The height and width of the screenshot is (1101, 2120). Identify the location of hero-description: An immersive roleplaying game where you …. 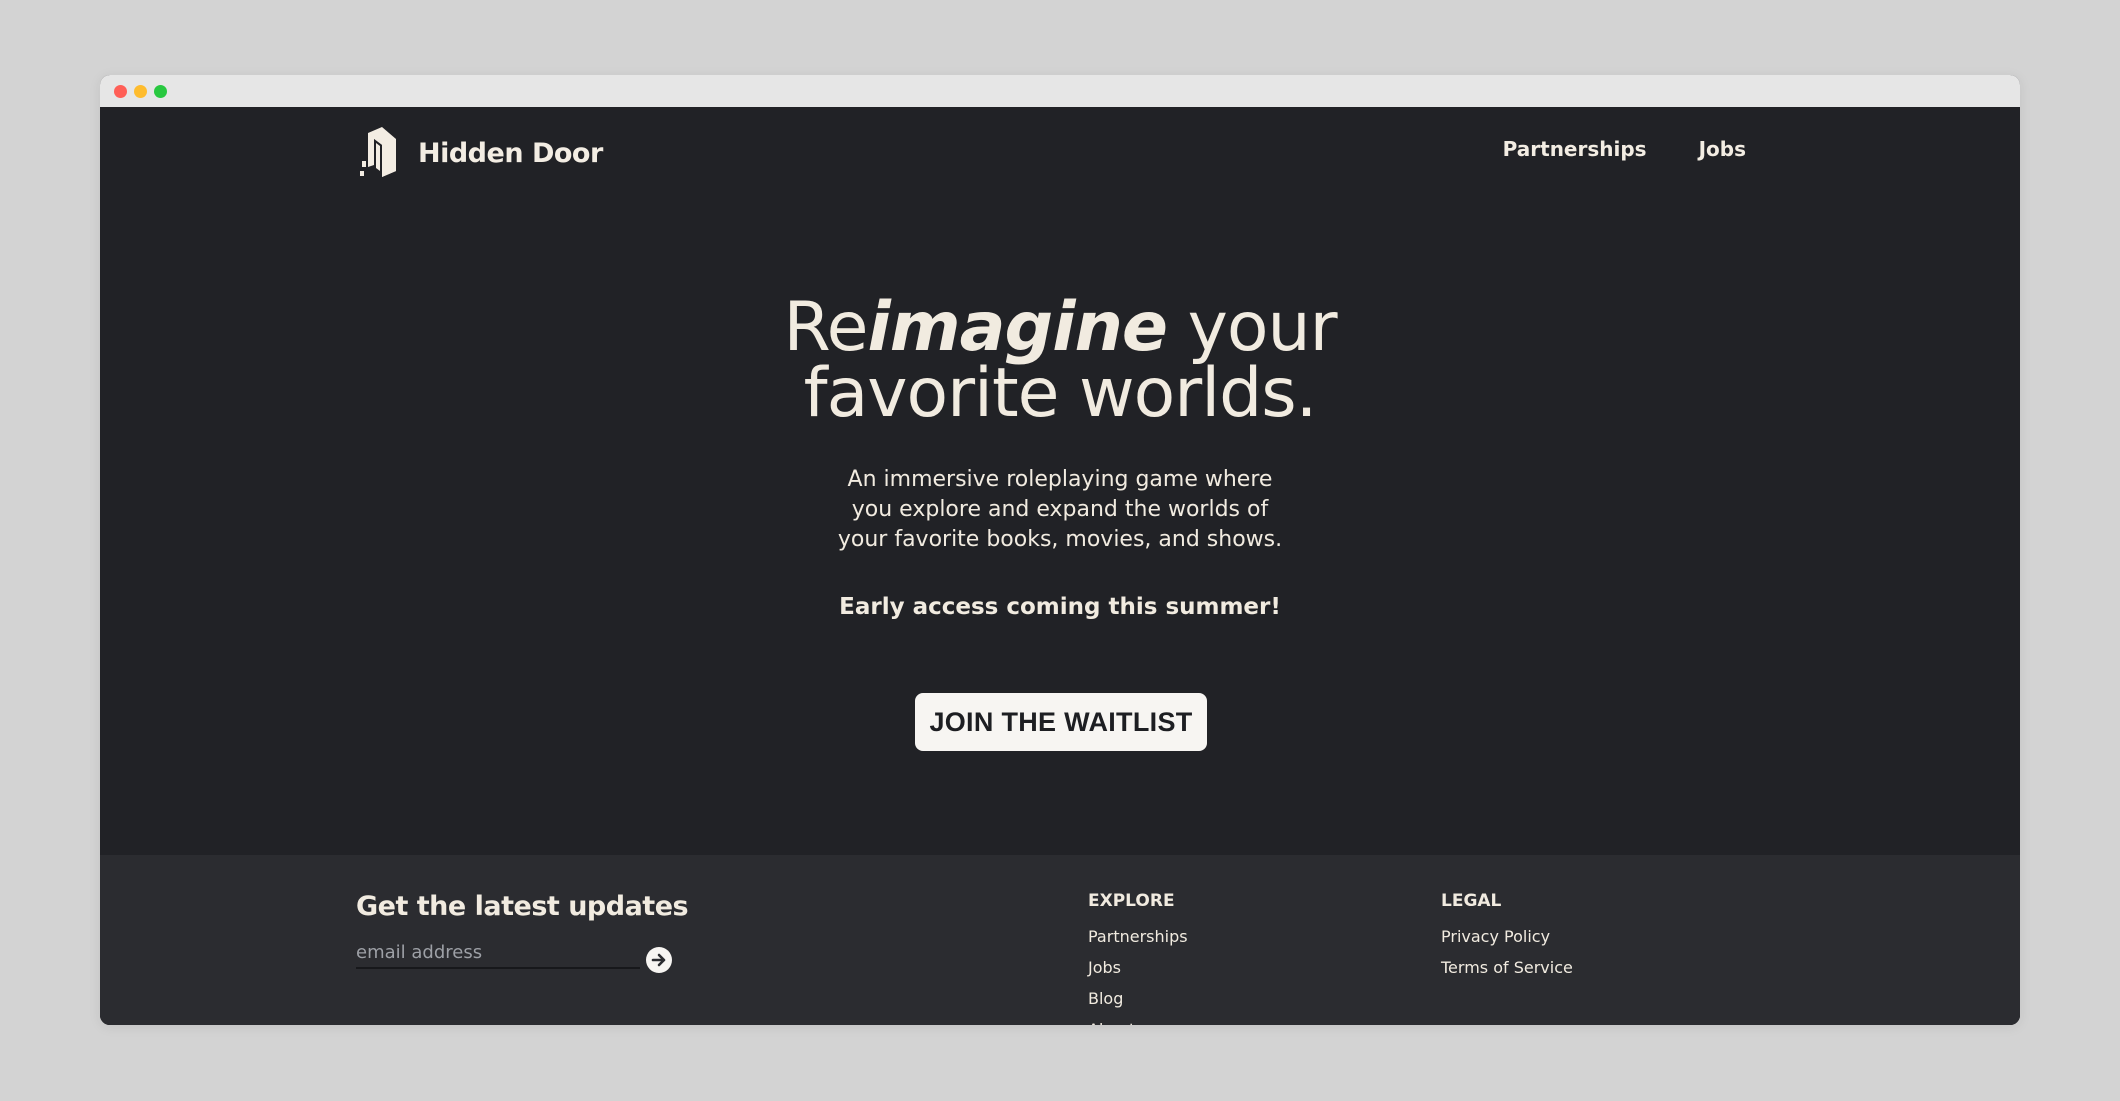
(1060, 510).